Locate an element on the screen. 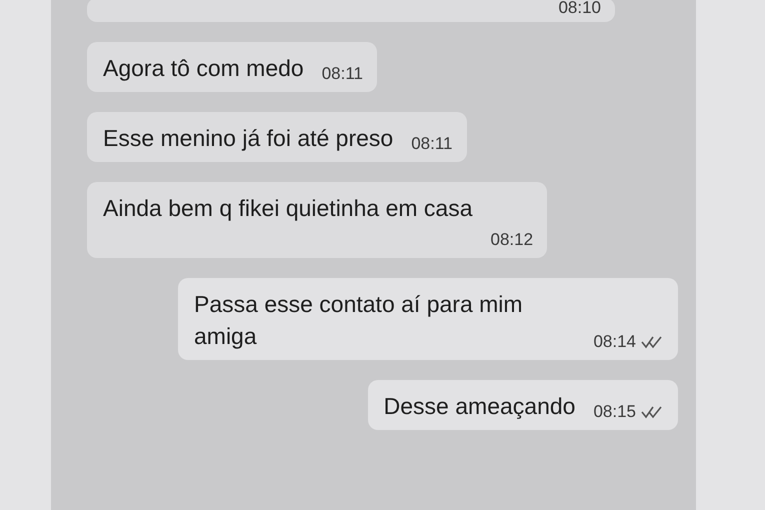 The image size is (765, 510). message-text: Ainda bem q fikei quietinha em casa is located at coordinates (288, 208).